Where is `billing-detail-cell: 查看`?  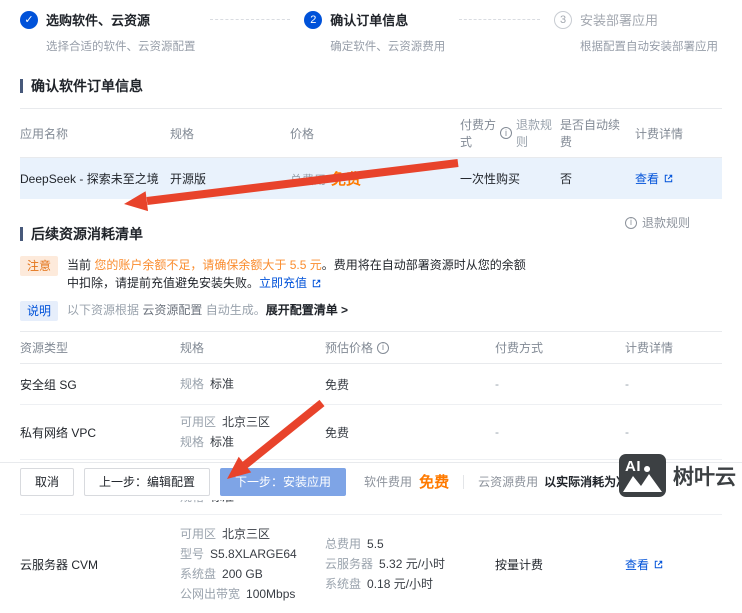
billing-detail-cell: 查看 is located at coordinates (678, 178).